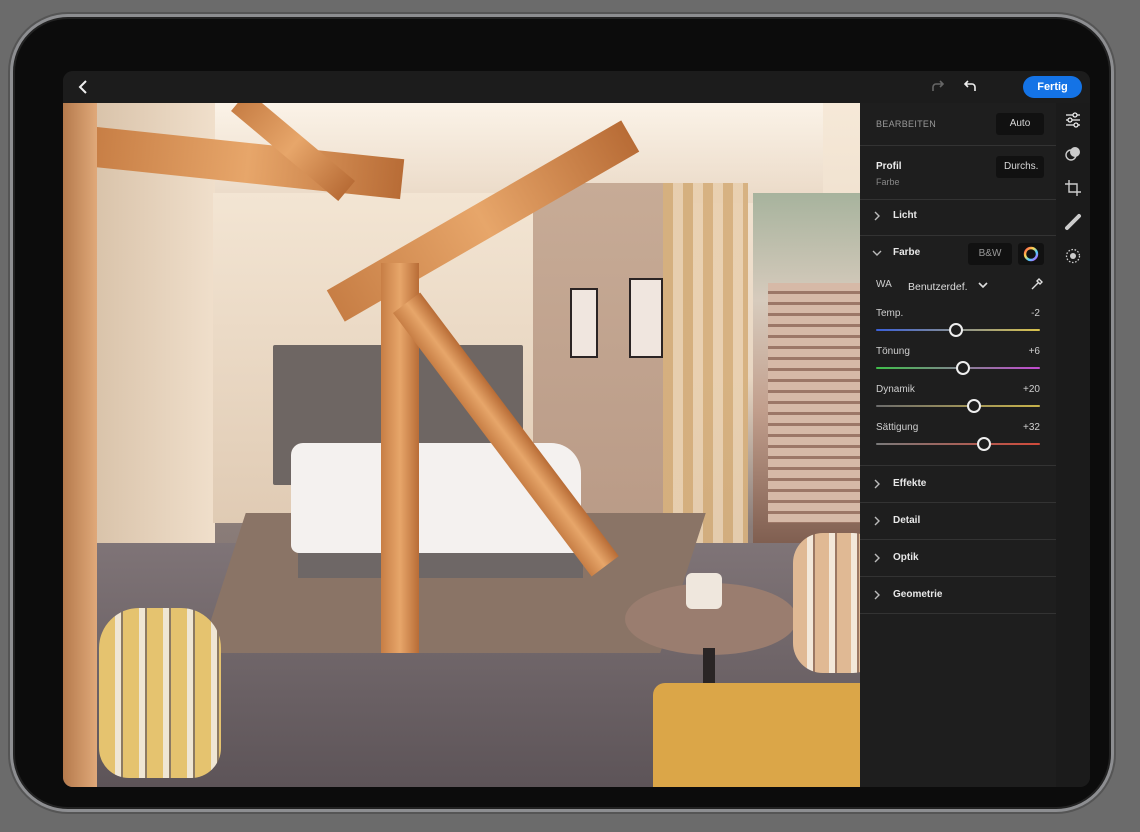 The image size is (1140, 832). I want to click on slider-saturation-thumb, so click(984, 444).